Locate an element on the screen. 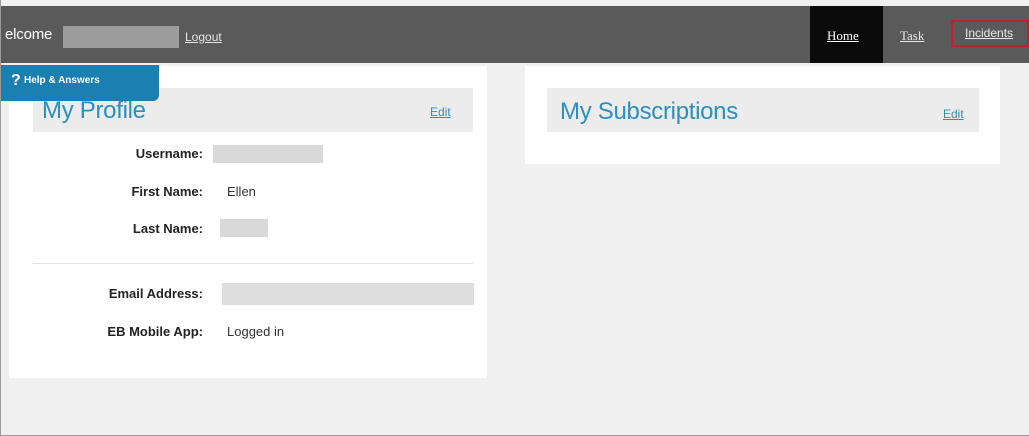  subscriptions-card: My Subscriptions Edit is located at coordinates (762, 115).